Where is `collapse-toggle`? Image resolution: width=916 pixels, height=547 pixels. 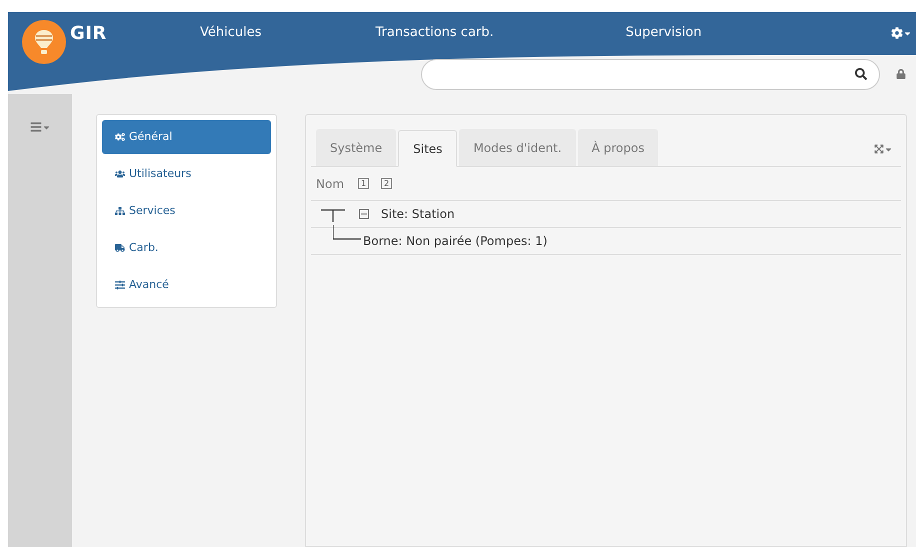 collapse-toggle is located at coordinates (364, 214).